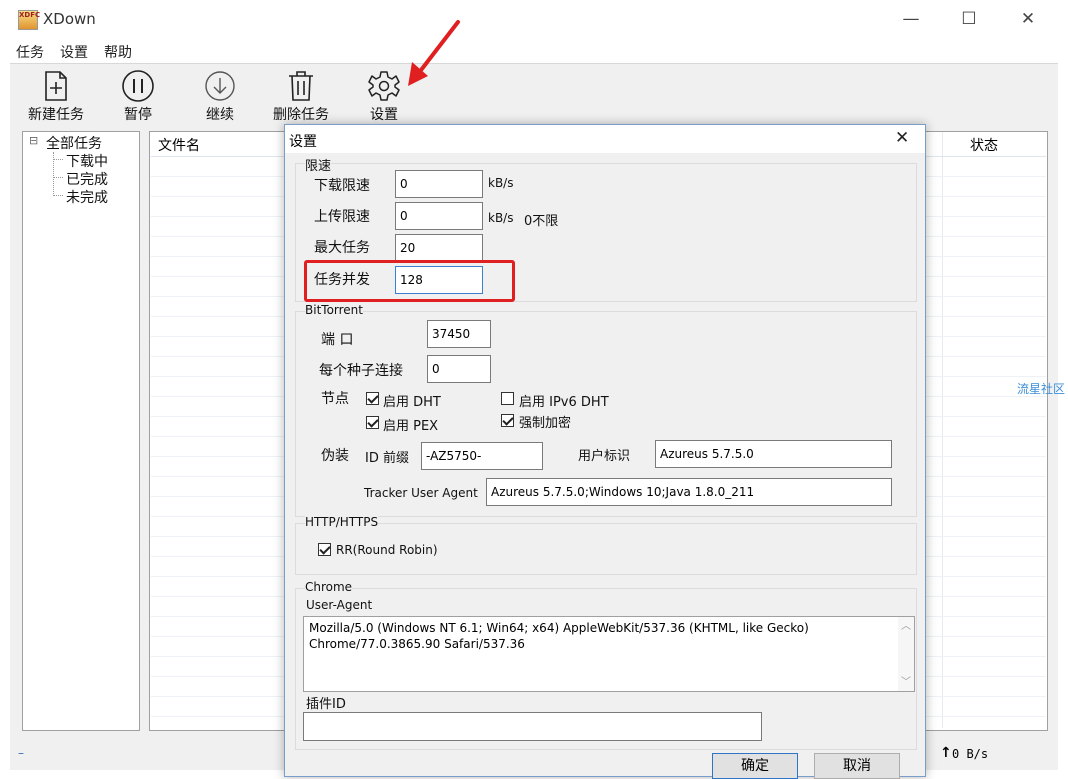 Image resolution: width=1068 pixels, height=779 pixels. Describe the element at coordinates (334, 310) in the screenshot. I see `bittorrent-group-title: BitTorrent` at that location.